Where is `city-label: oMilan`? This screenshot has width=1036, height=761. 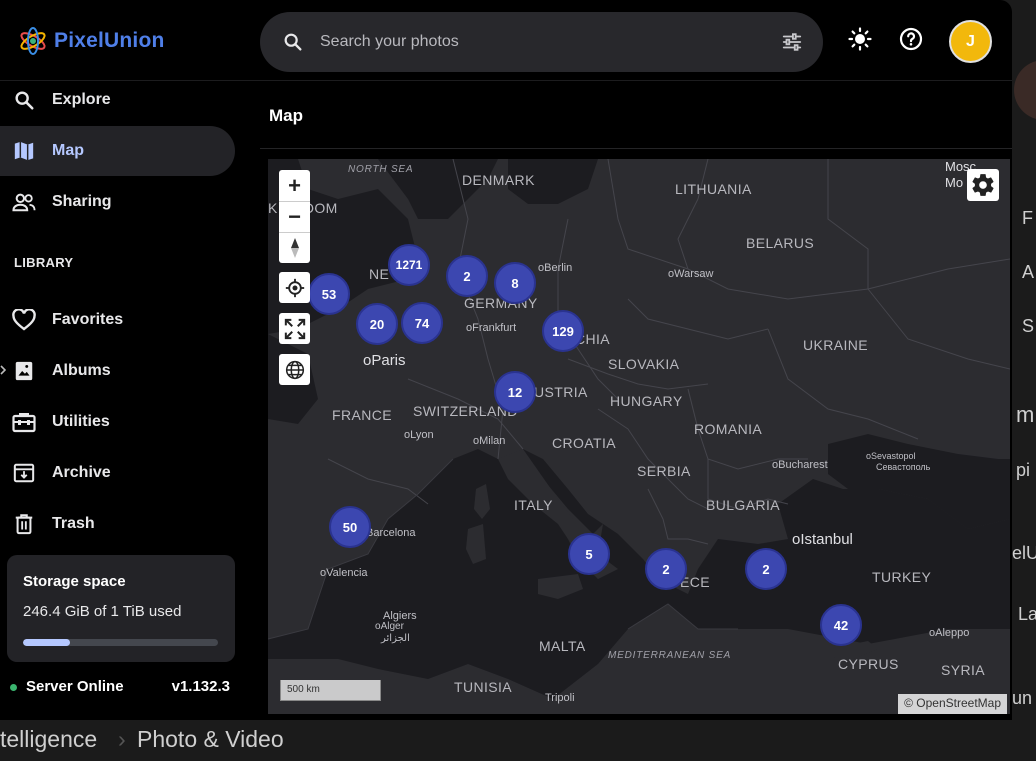
city-label: oMilan is located at coordinates (489, 441).